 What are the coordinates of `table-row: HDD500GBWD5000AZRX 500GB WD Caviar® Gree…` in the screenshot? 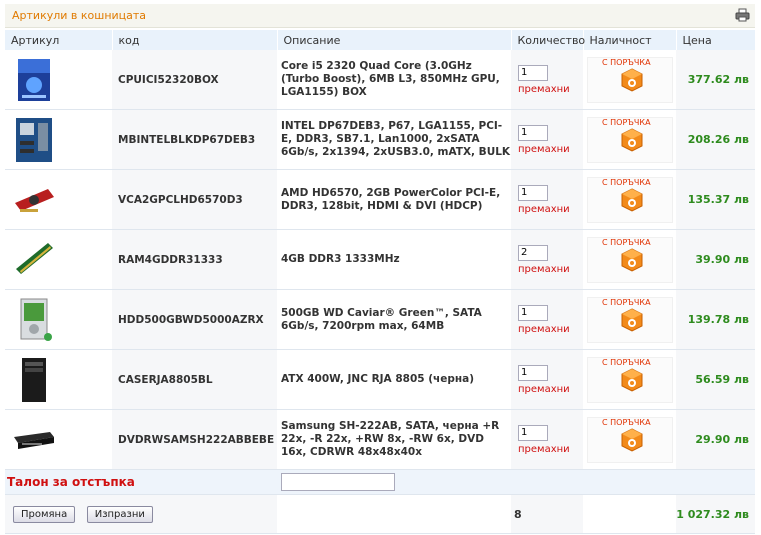 It's located at (380, 319).